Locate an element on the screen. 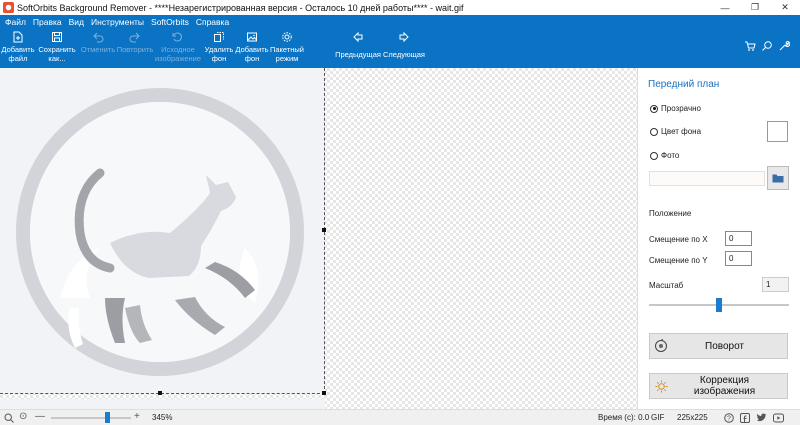 This screenshot has height=425, width=800. redo-label: Повторить is located at coordinates (135, 49).